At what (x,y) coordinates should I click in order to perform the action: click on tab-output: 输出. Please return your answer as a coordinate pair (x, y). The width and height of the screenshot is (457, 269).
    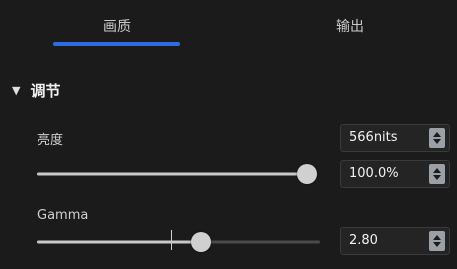
    Looking at the image, I should click on (350, 26).